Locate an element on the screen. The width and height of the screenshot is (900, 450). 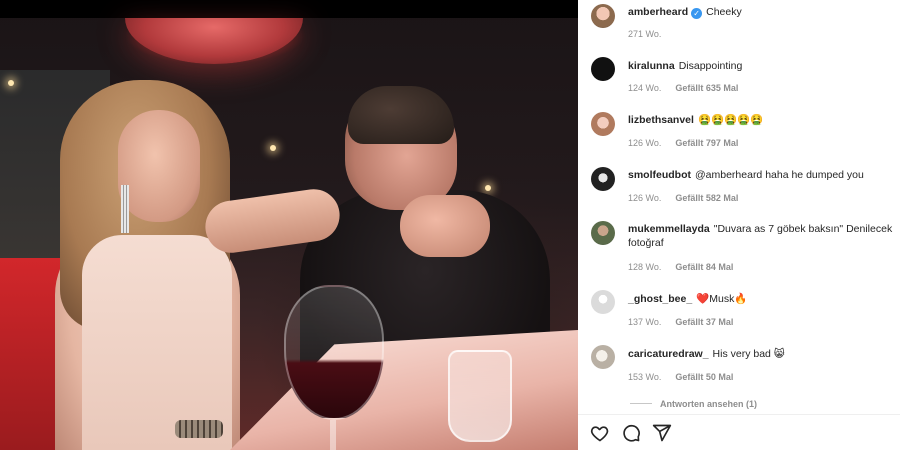
comment-likes: Gefällt 797 Mal is located at coordinates (706, 143).